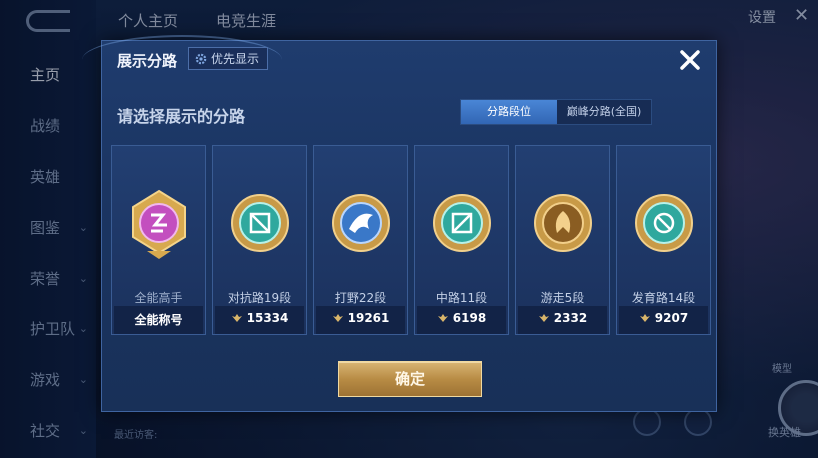 The image size is (818, 458). What do you see at coordinates (361, 223) in the screenshot?
I see `jungle-icon` at bounding box center [361, 223].